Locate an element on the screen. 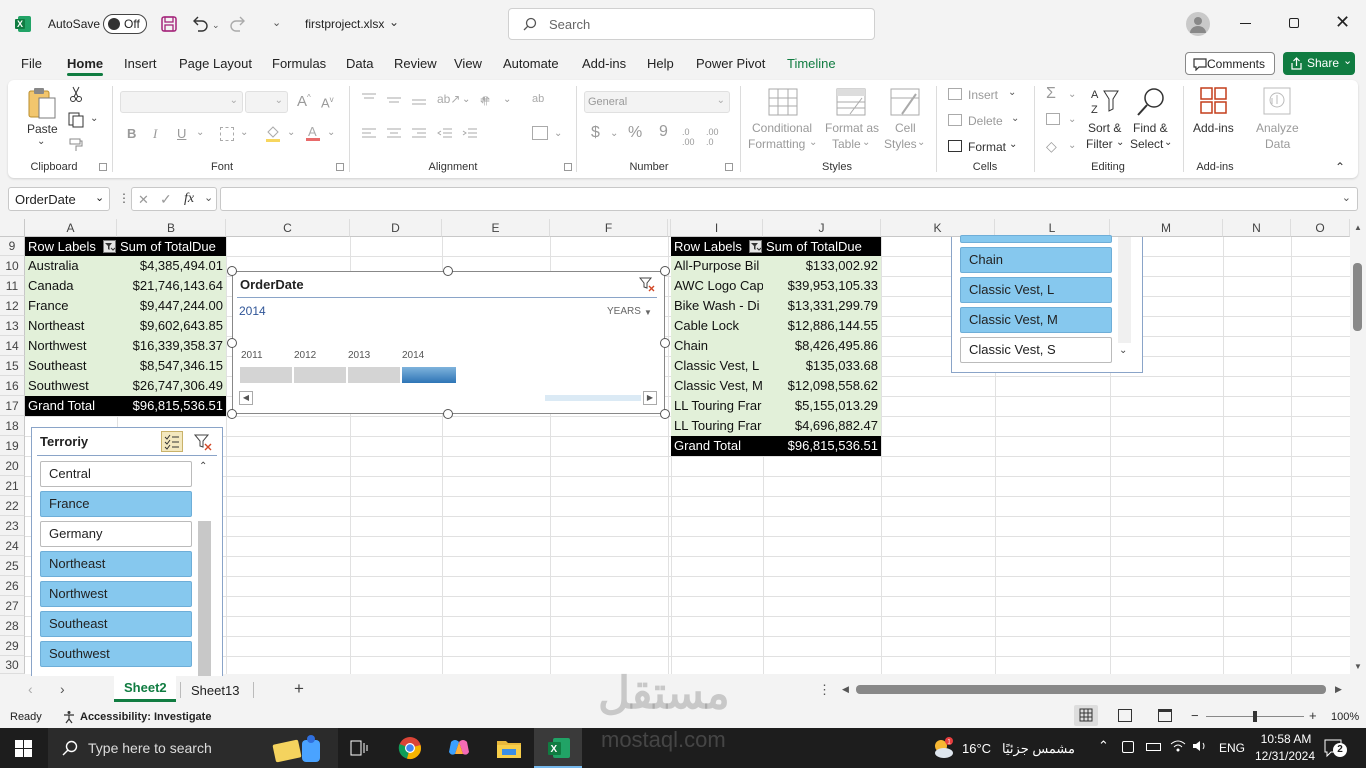  align-center-icon is located at coordinates (394, 134).